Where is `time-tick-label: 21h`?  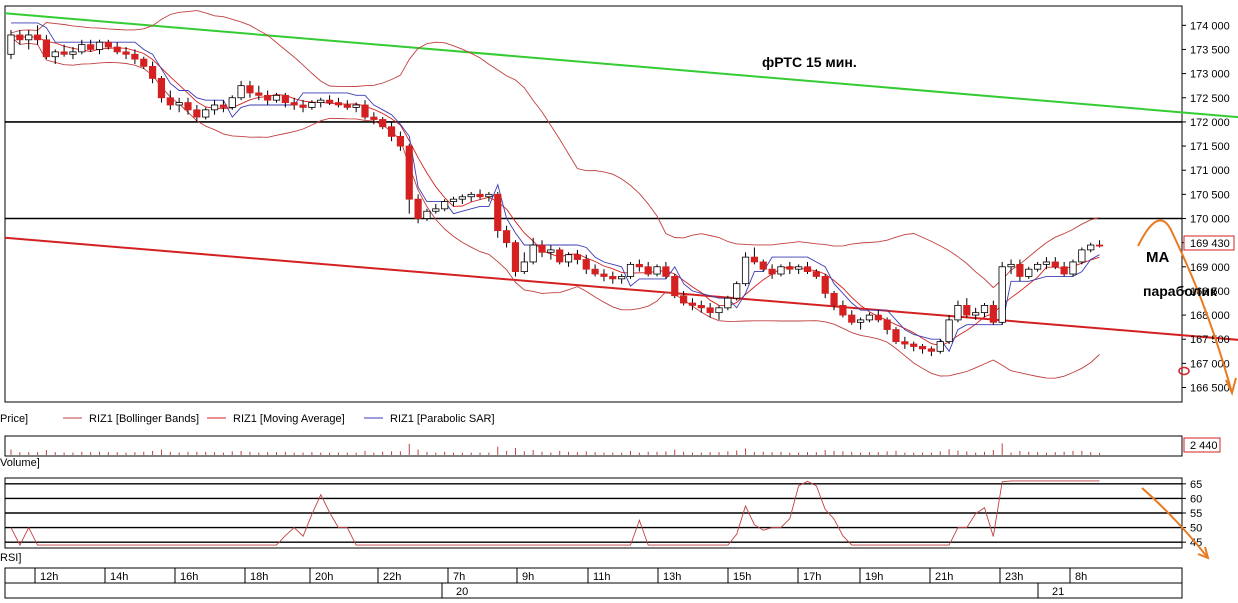 time-tick-label: 21h is located at coordinates (944, 577).